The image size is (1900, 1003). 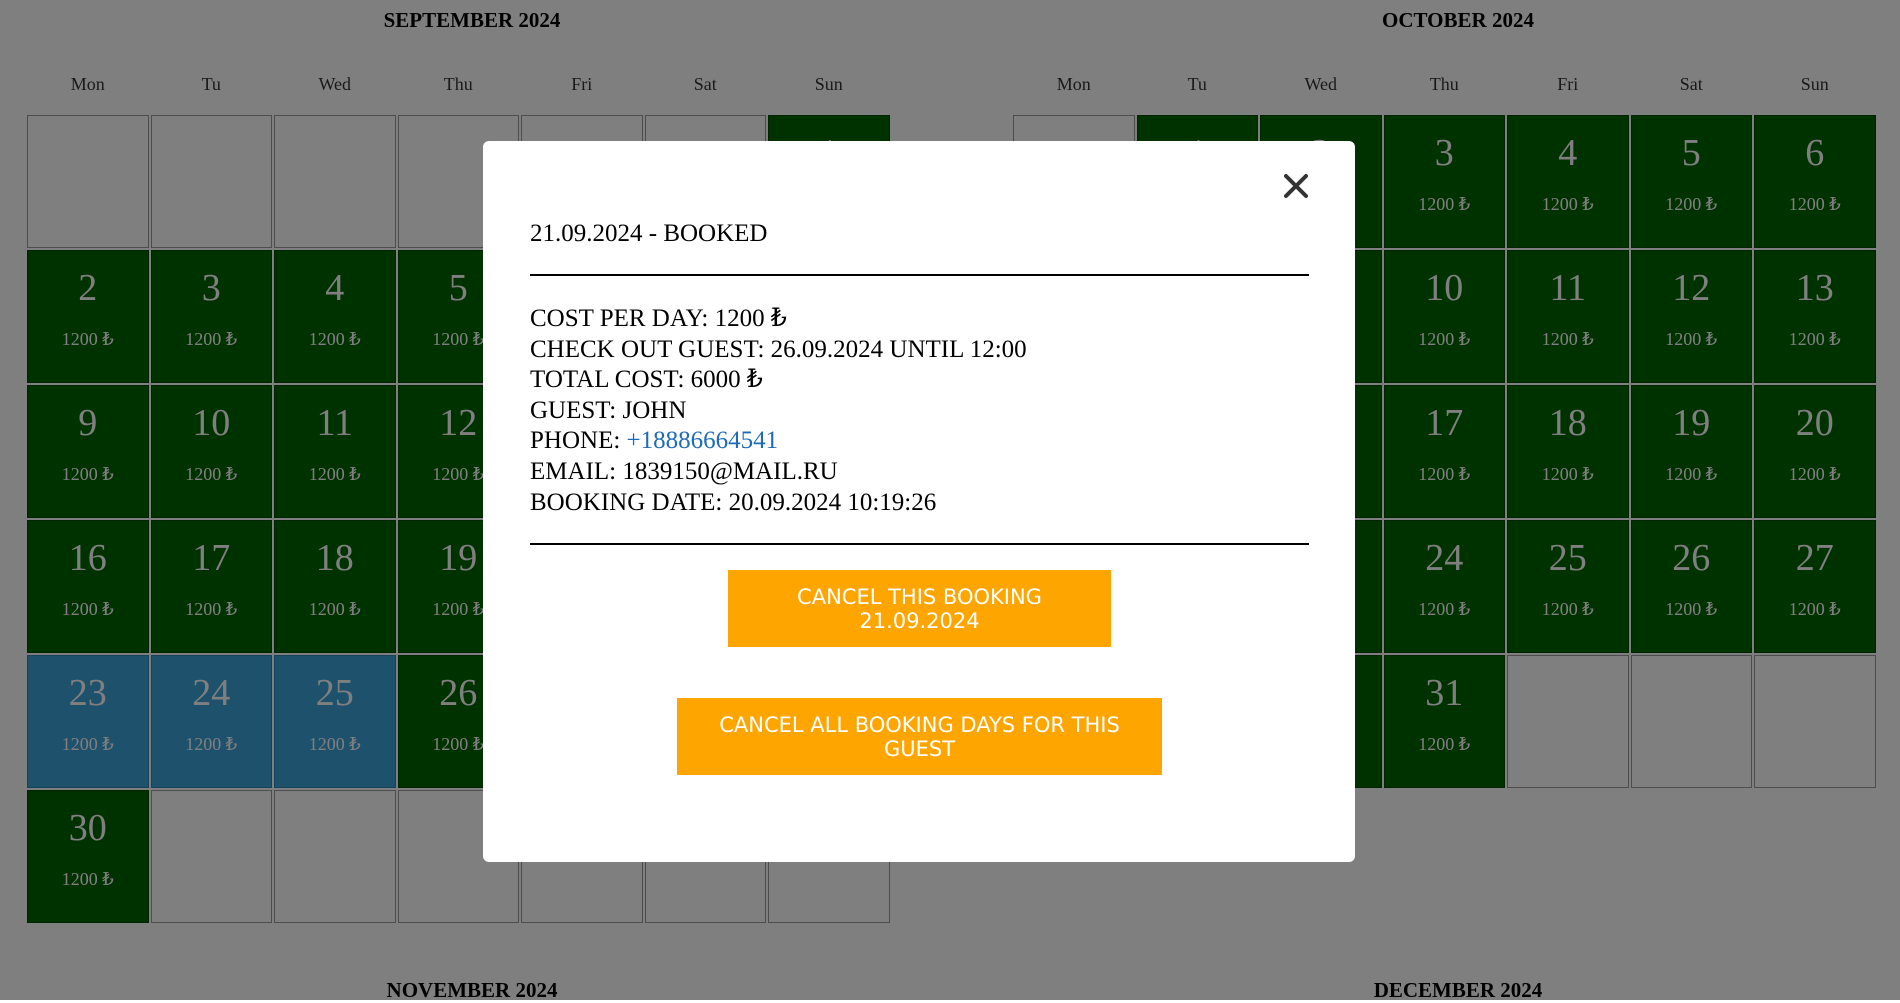 I want to click on guest-phone: PHONE: +18886664541, so click(x=778, y=441).